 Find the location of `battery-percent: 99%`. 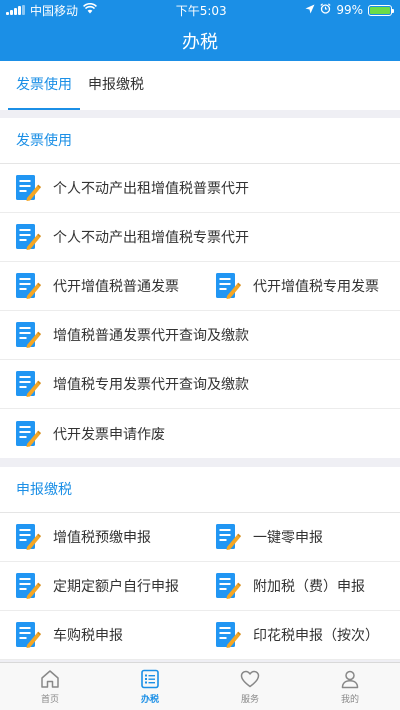

battery-percent: 99% is located at coordinates (349, 10).